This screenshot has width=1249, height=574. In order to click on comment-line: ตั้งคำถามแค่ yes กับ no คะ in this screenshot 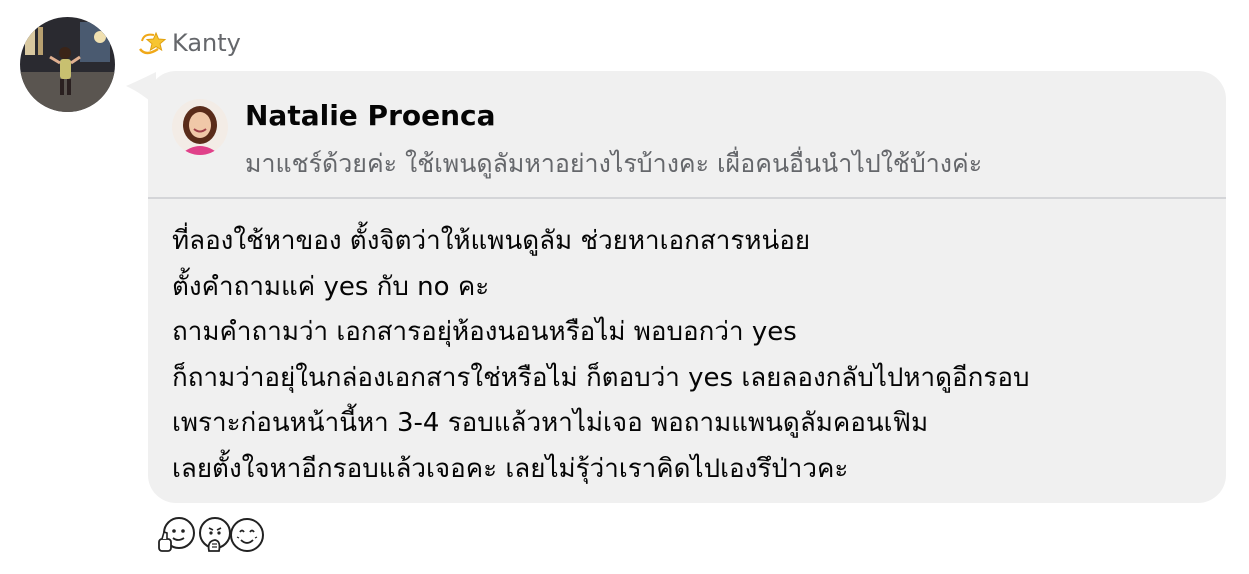, I will do `click(331, 286)`.